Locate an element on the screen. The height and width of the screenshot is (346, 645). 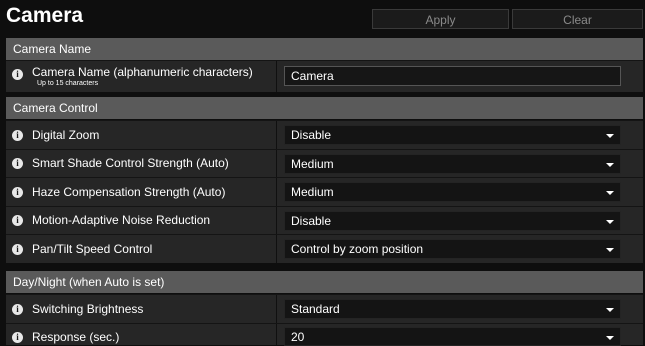
haze-select: Medium is located at coordinates (452, 192).